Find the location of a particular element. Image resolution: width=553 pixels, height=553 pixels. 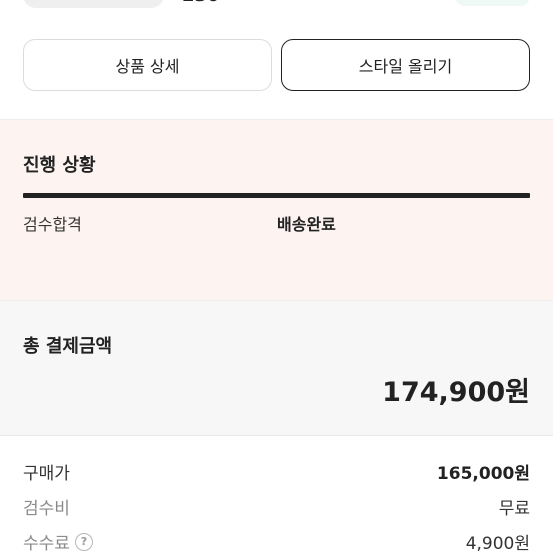

purchase-price-row: 구매가 165,000원 is located at coordinates (276, 471).